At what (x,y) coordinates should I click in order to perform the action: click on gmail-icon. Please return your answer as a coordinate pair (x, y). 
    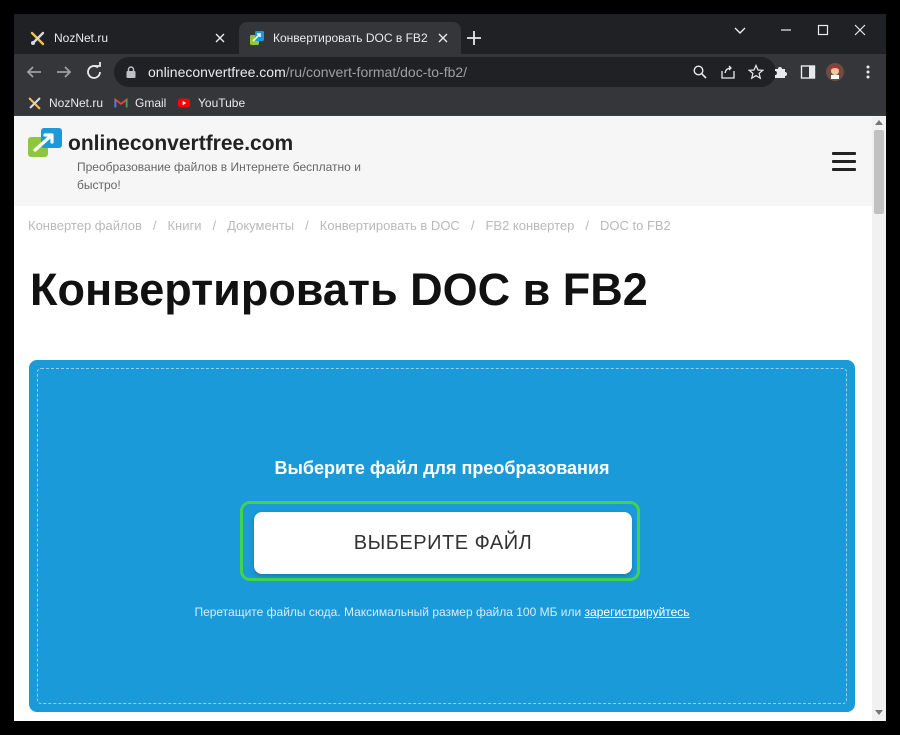
    Looking at the image, I should click on (121, 102).